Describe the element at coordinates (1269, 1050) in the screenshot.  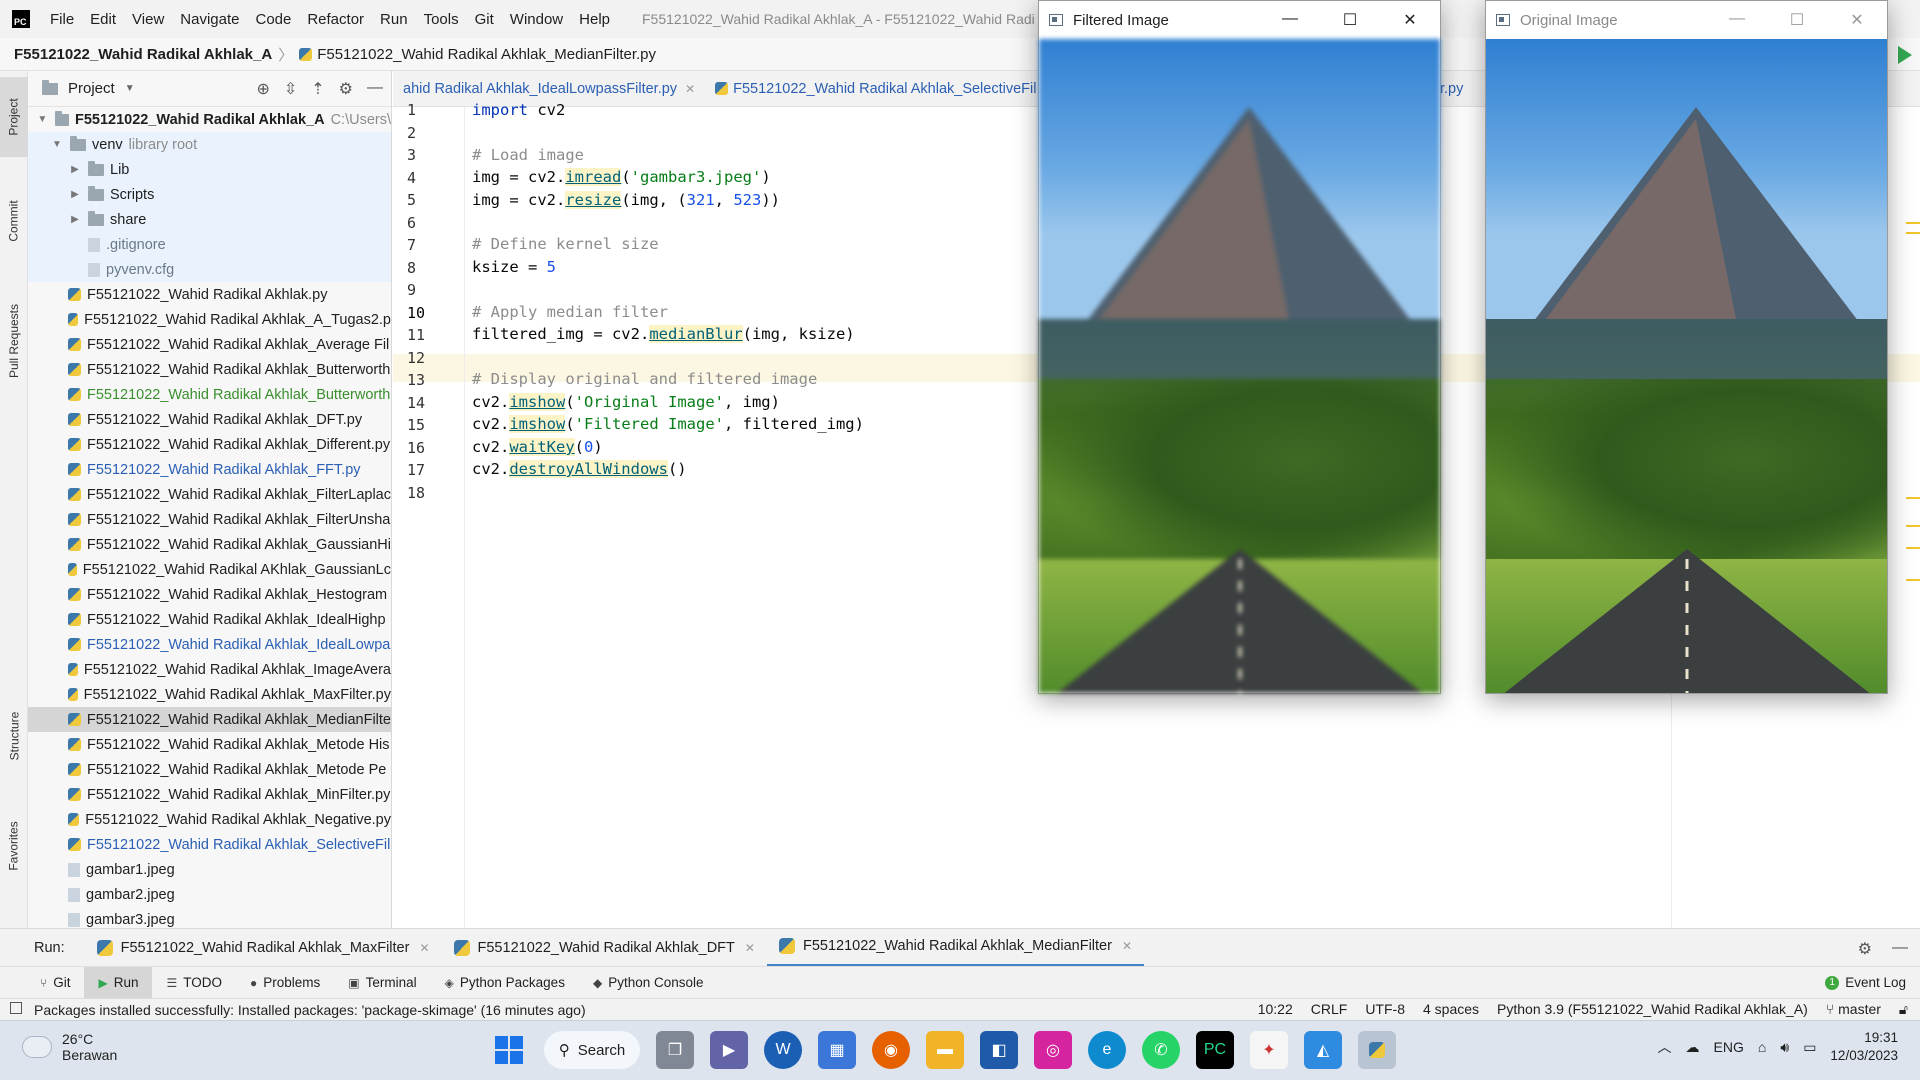
I see `paint-icon: ✦` at that location.